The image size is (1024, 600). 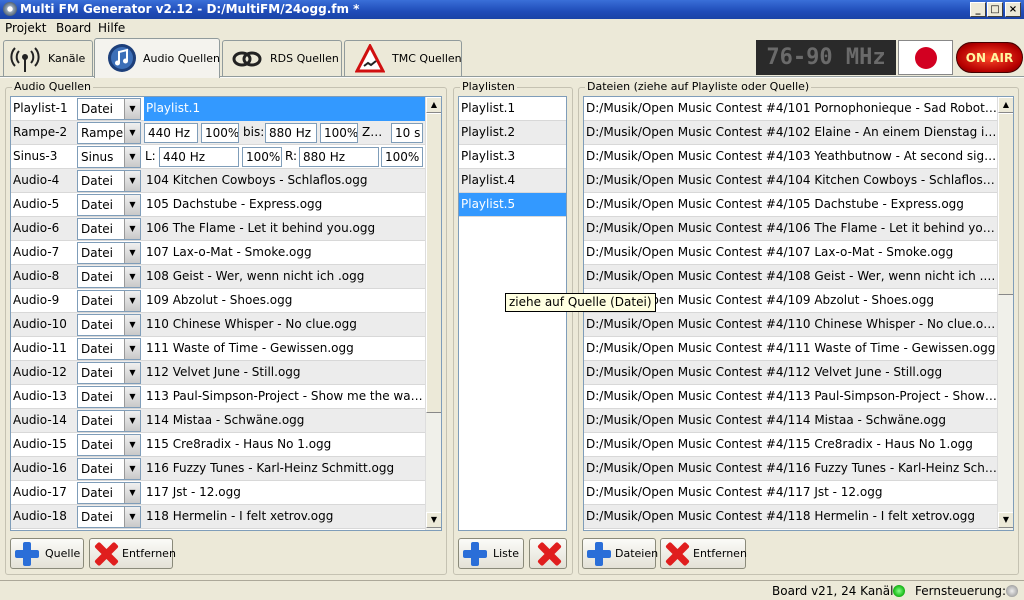 I want to click on ramp-p2-field: 100%, so click(x=339, y=133).